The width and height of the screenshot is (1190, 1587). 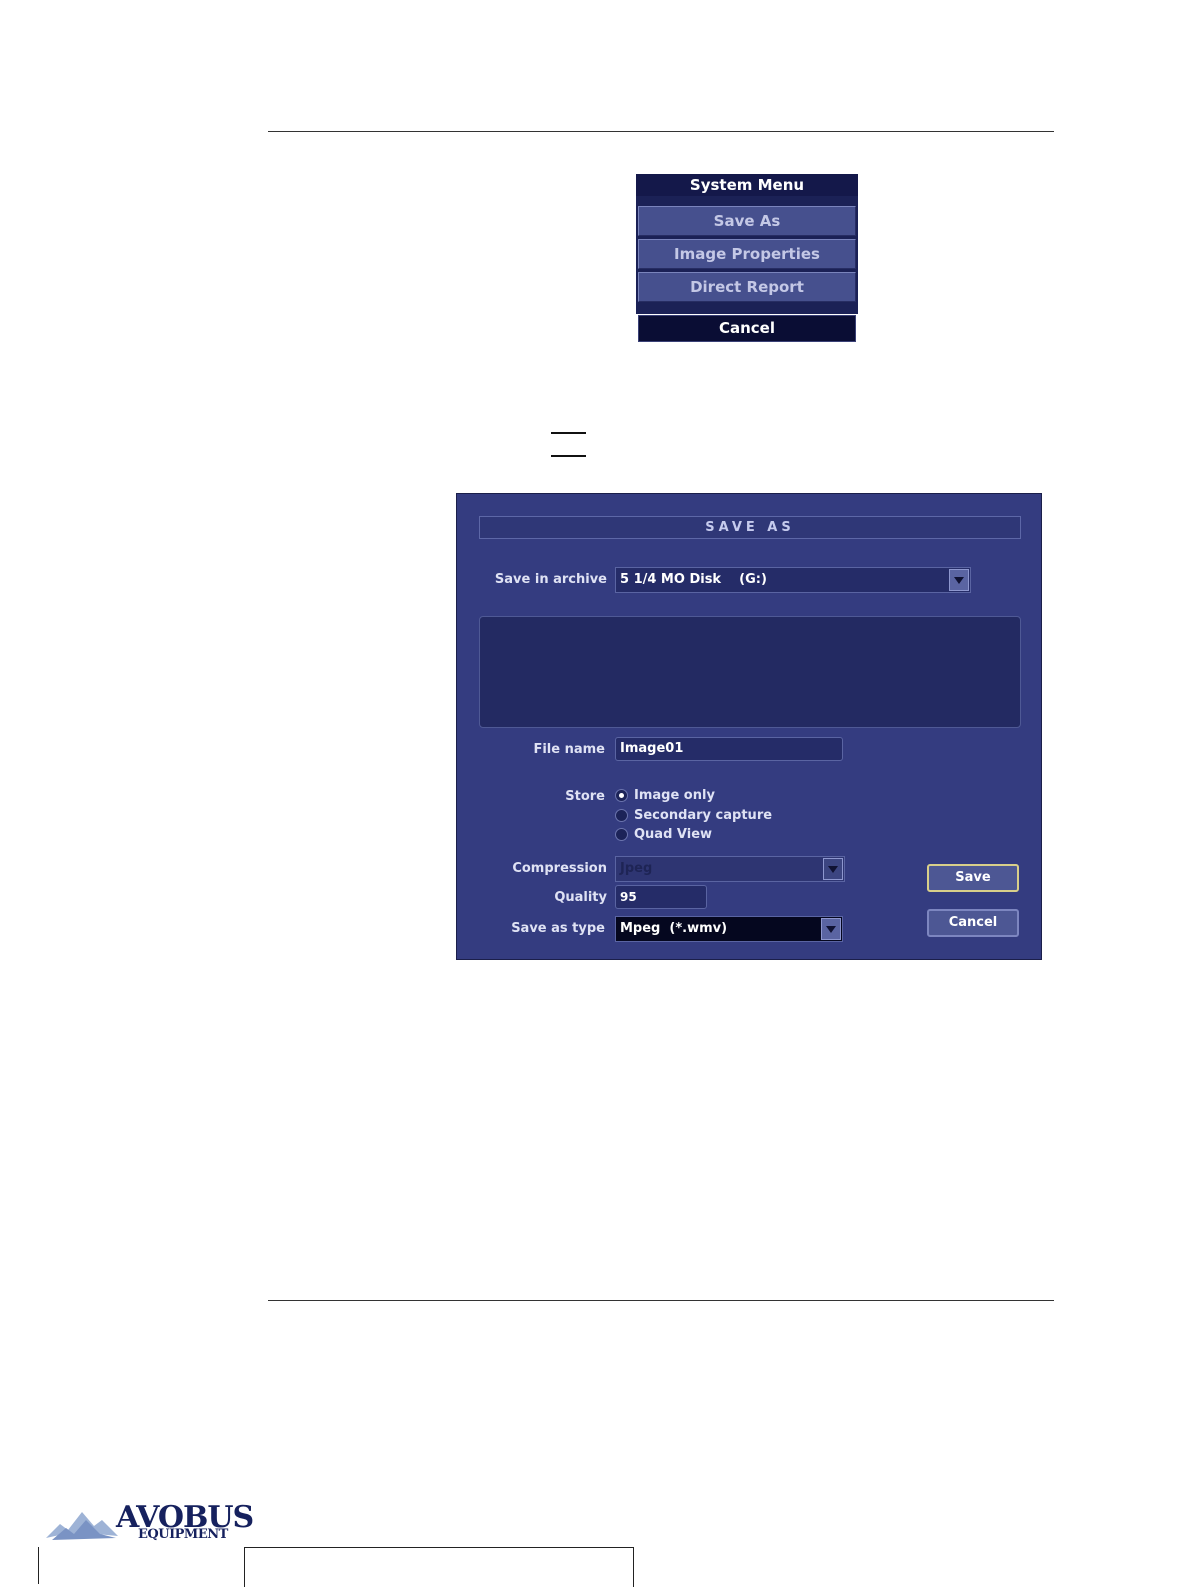 I want to click on menu-item-save-as: Save As, so click(x=747, y=221).